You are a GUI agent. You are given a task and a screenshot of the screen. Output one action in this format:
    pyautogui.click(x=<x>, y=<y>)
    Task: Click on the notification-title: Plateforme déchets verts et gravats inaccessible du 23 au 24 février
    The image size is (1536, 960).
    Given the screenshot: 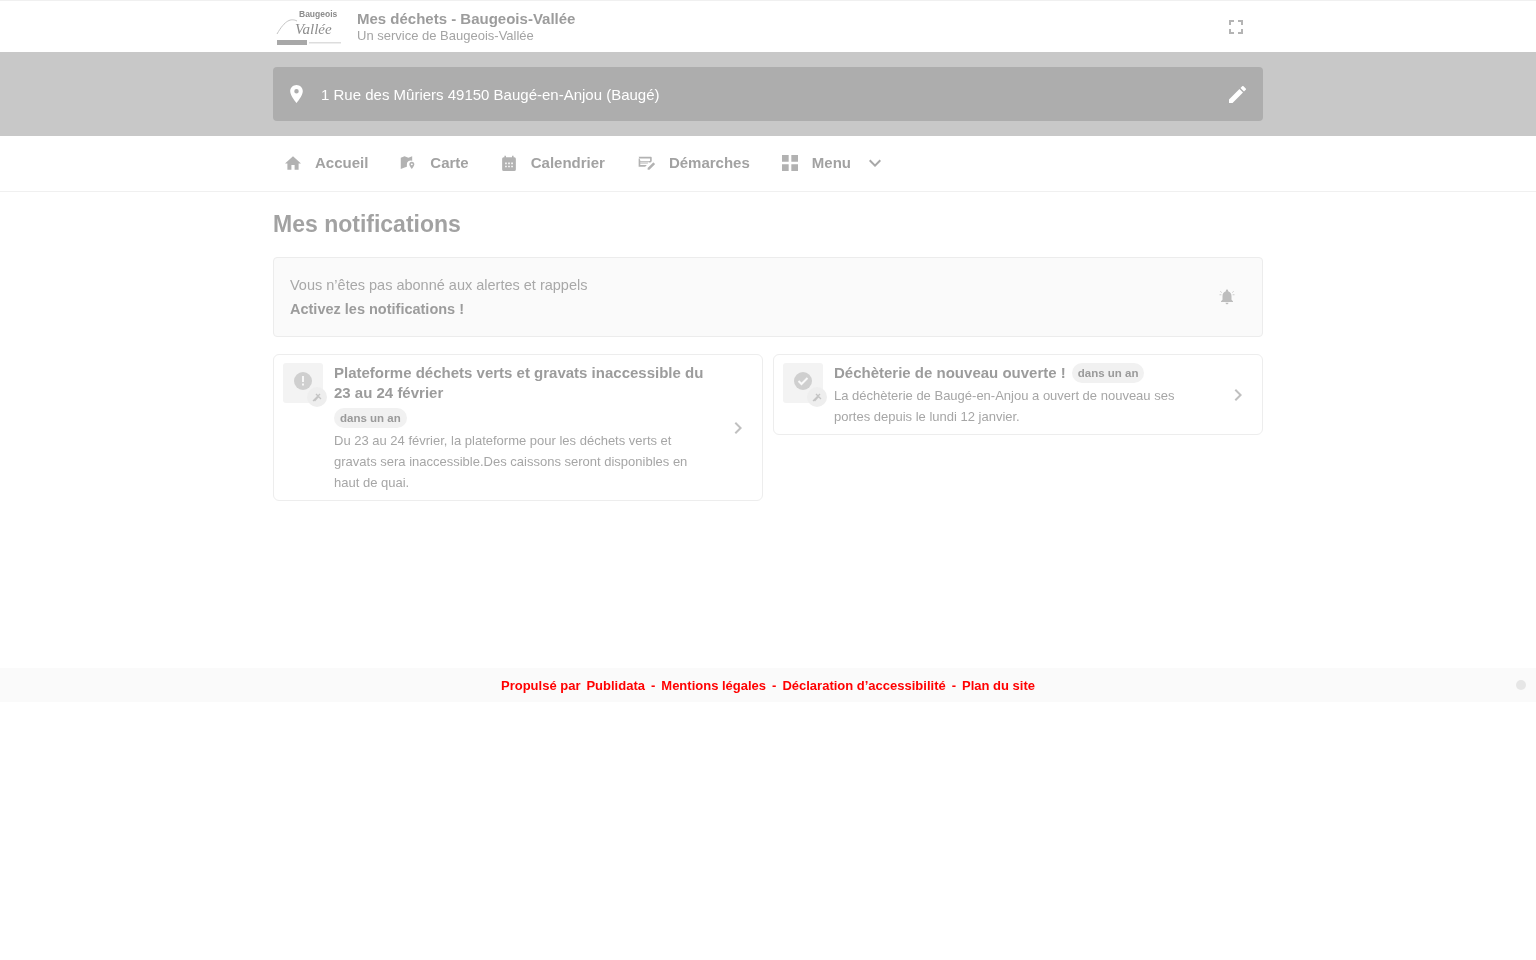 What is the action you would take?
    pyautogui.click(x=519, y=383)
    